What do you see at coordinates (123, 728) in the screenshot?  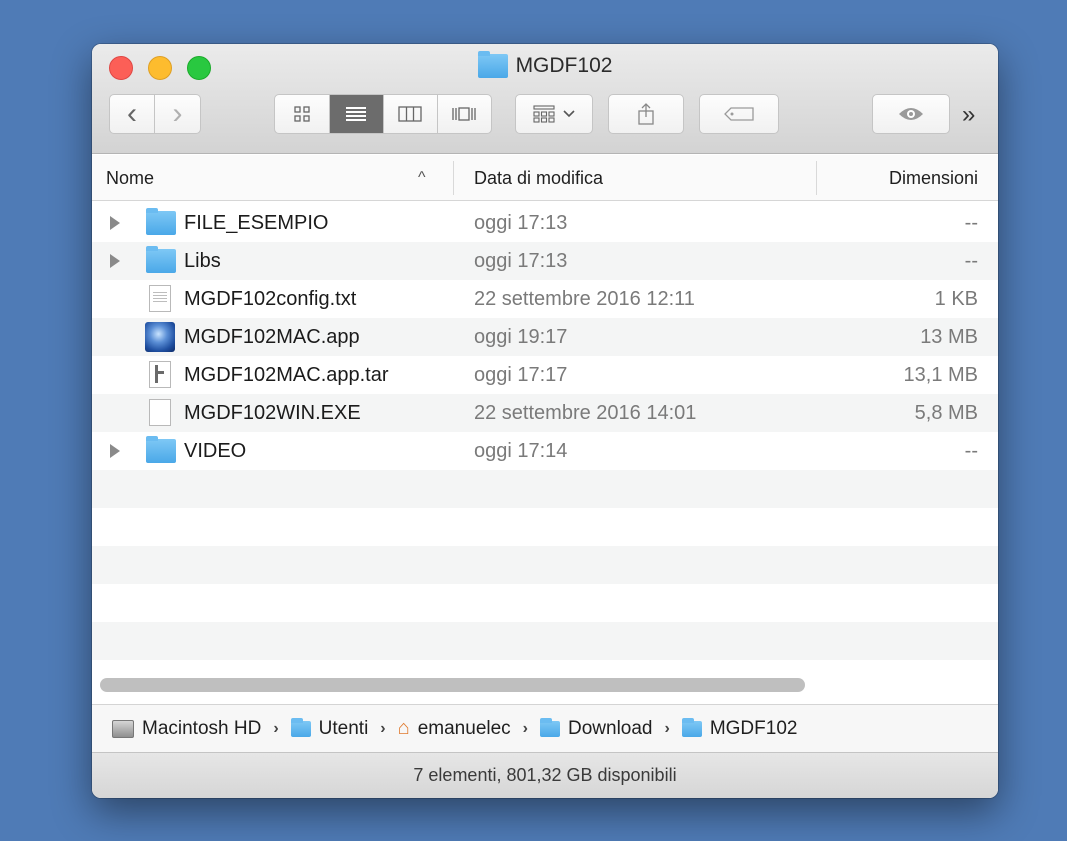 I see `hard-drive-icon` at bounding box center [123, 728].